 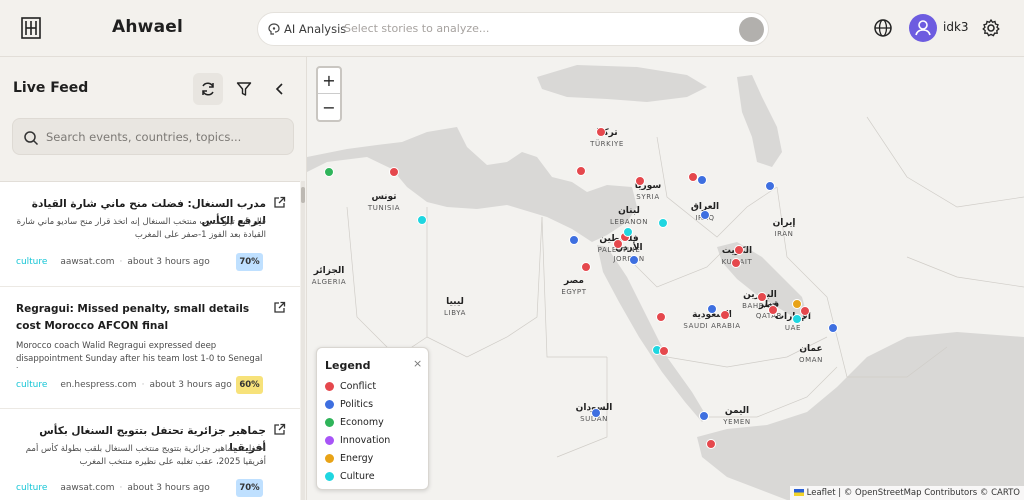 I want to click on ai-analysis-label: AI Analysis, so click(x=315, y=29).